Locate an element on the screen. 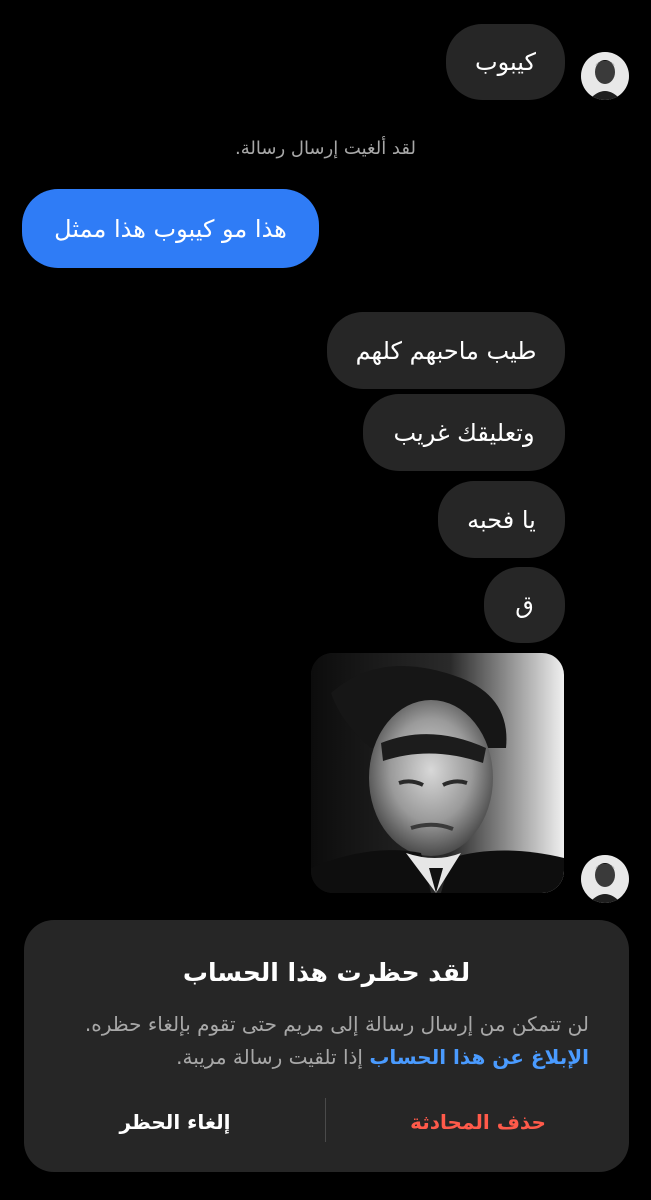 The image size is (651, 1200). photo-man-in-suit-icon is located at coordinates (437, 773).